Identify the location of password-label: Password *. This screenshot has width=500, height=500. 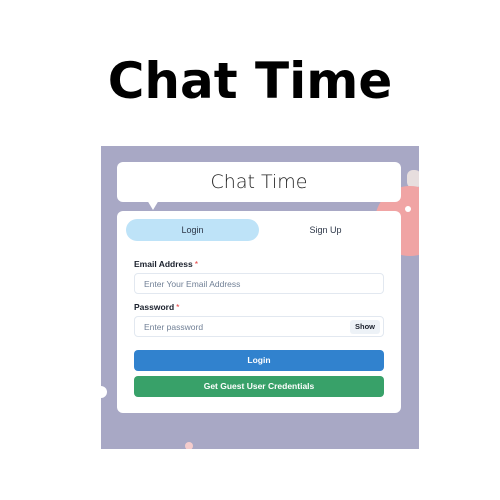
(156, 307).